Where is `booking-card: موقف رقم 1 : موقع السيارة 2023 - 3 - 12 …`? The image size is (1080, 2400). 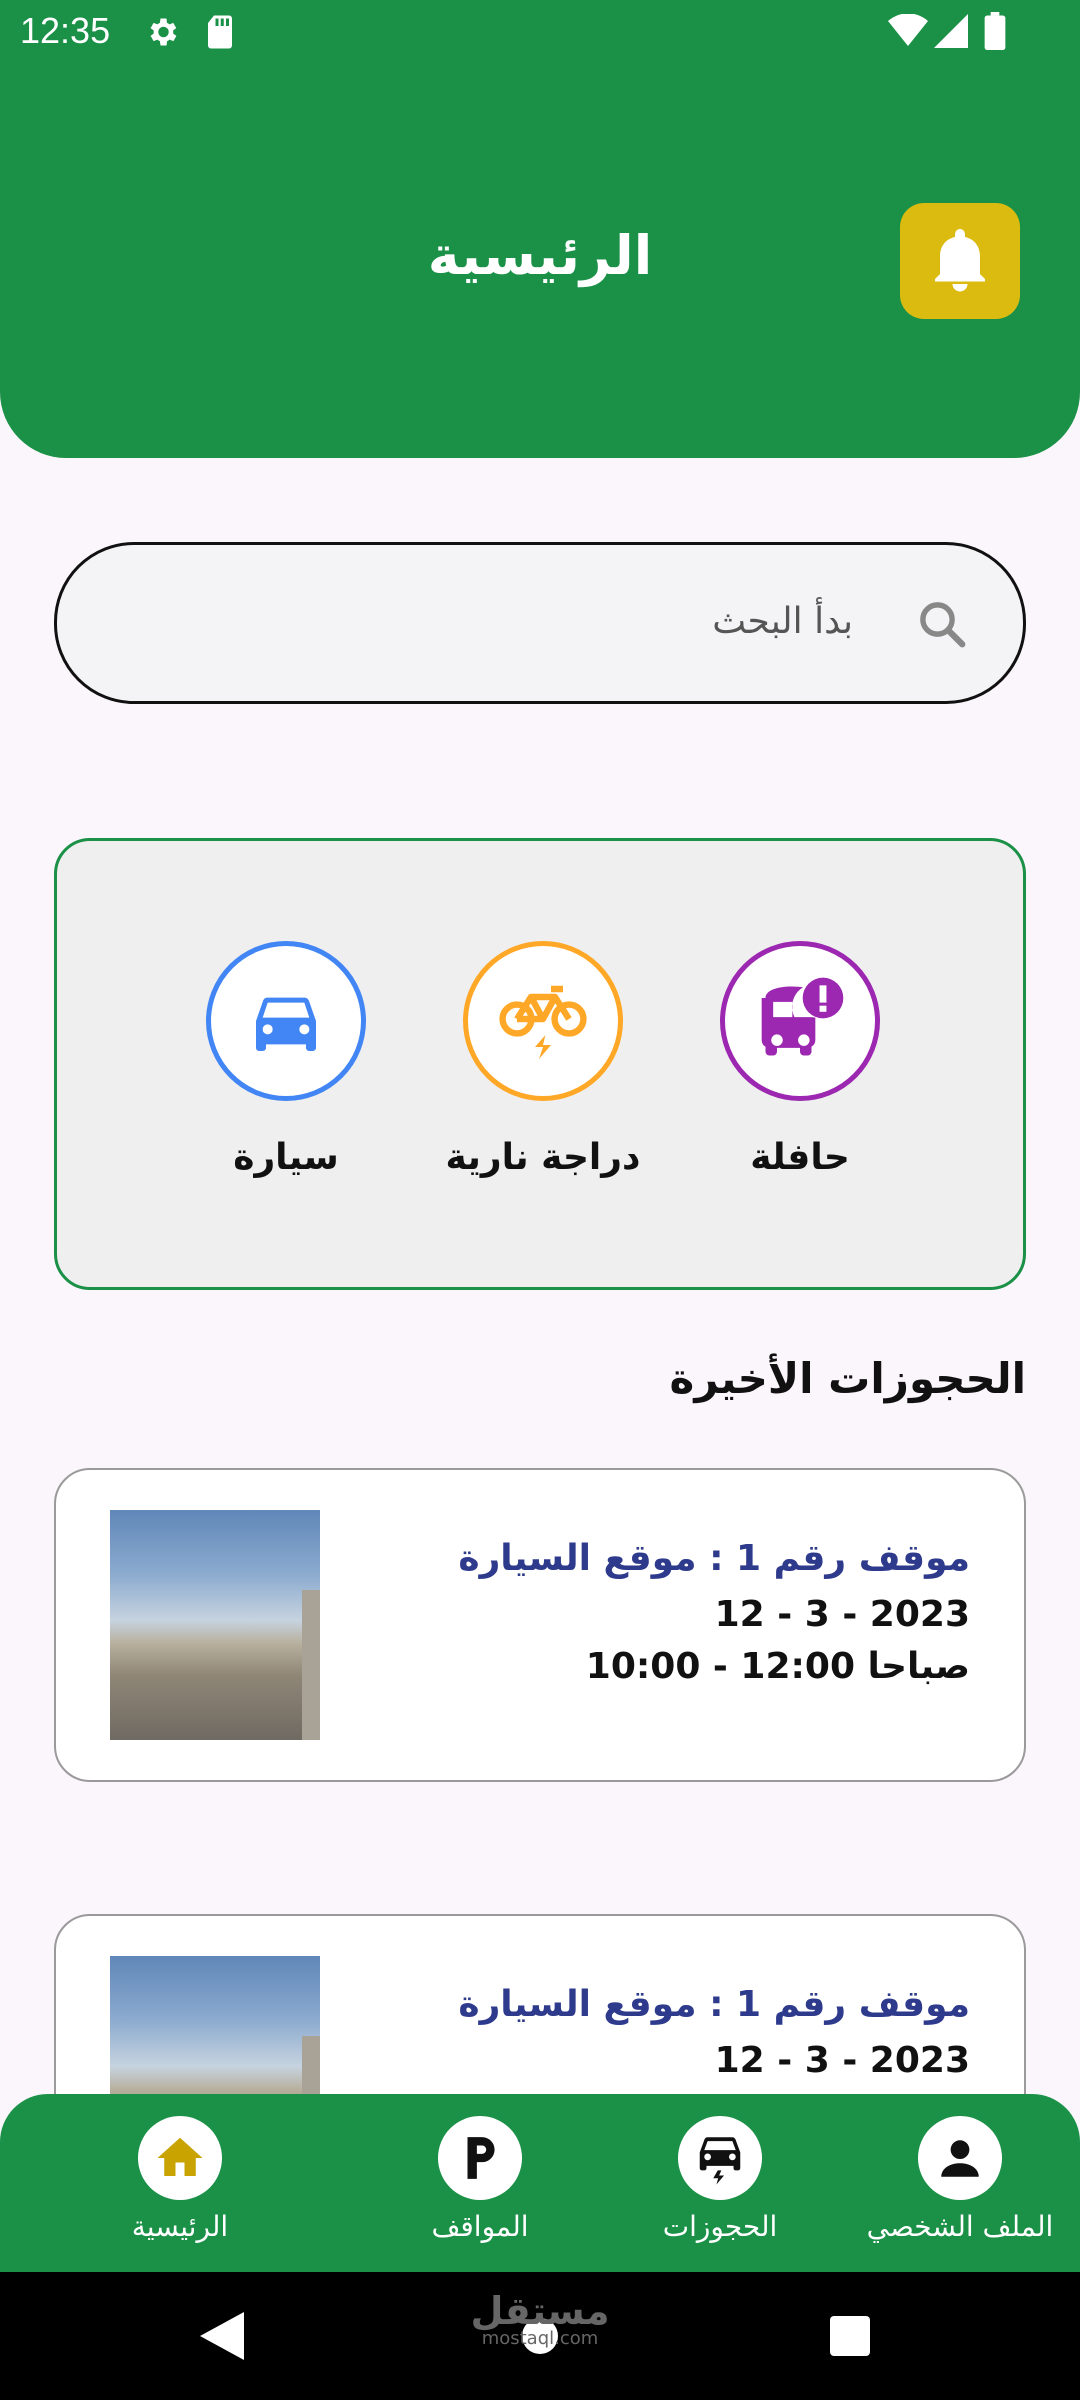
booking-card: موقف رقم 1 : موقع السيارة 2023 - 3 - 12 … is located at coordinates (540, 1625).